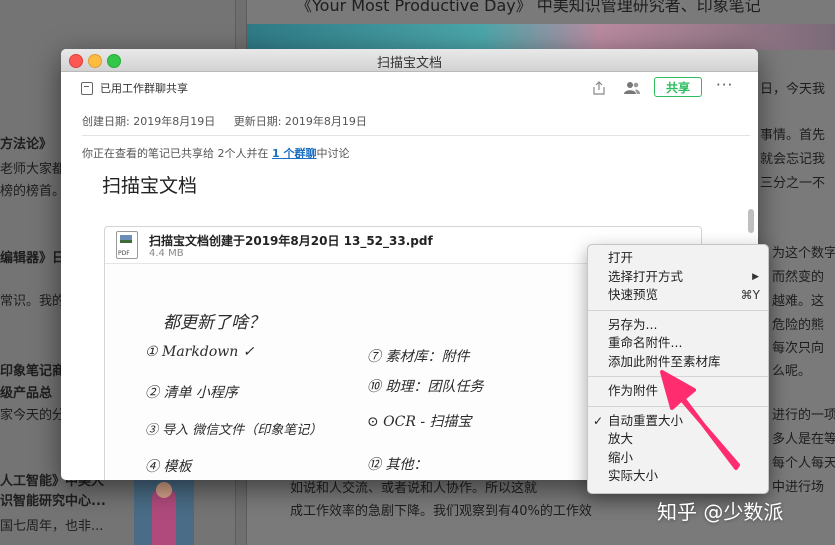 This screenshot has height=545, width=835. I want to click on menu-item-open-with: 选择打开方式 ▶, so click(678, 277).